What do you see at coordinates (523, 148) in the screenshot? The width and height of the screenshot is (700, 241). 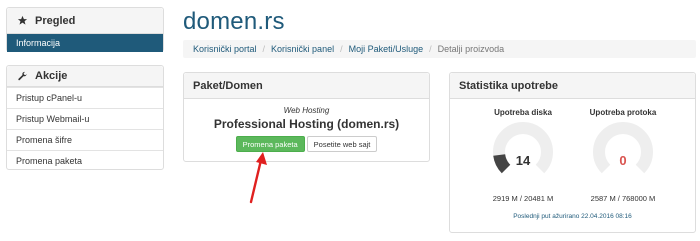 I see `disk-gauge-svg` at bounding box center [523, 148].